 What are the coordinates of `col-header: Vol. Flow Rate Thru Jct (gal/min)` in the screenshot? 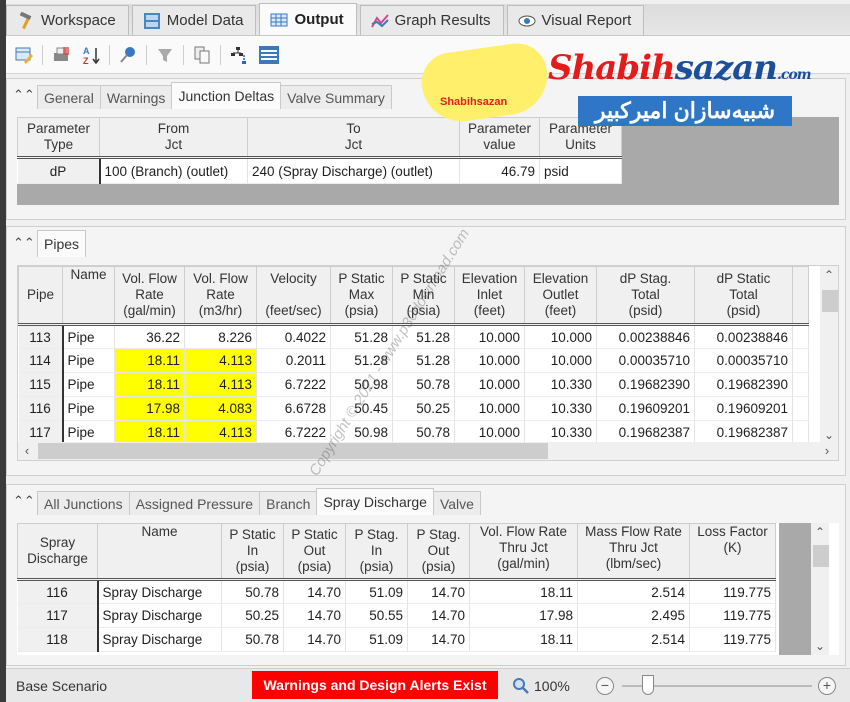 It's located at (523, 551).